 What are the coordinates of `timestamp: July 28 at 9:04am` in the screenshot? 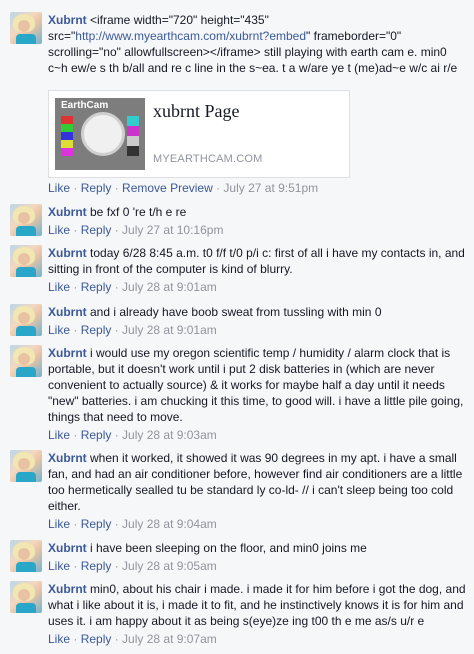 It's located at (169, 524).